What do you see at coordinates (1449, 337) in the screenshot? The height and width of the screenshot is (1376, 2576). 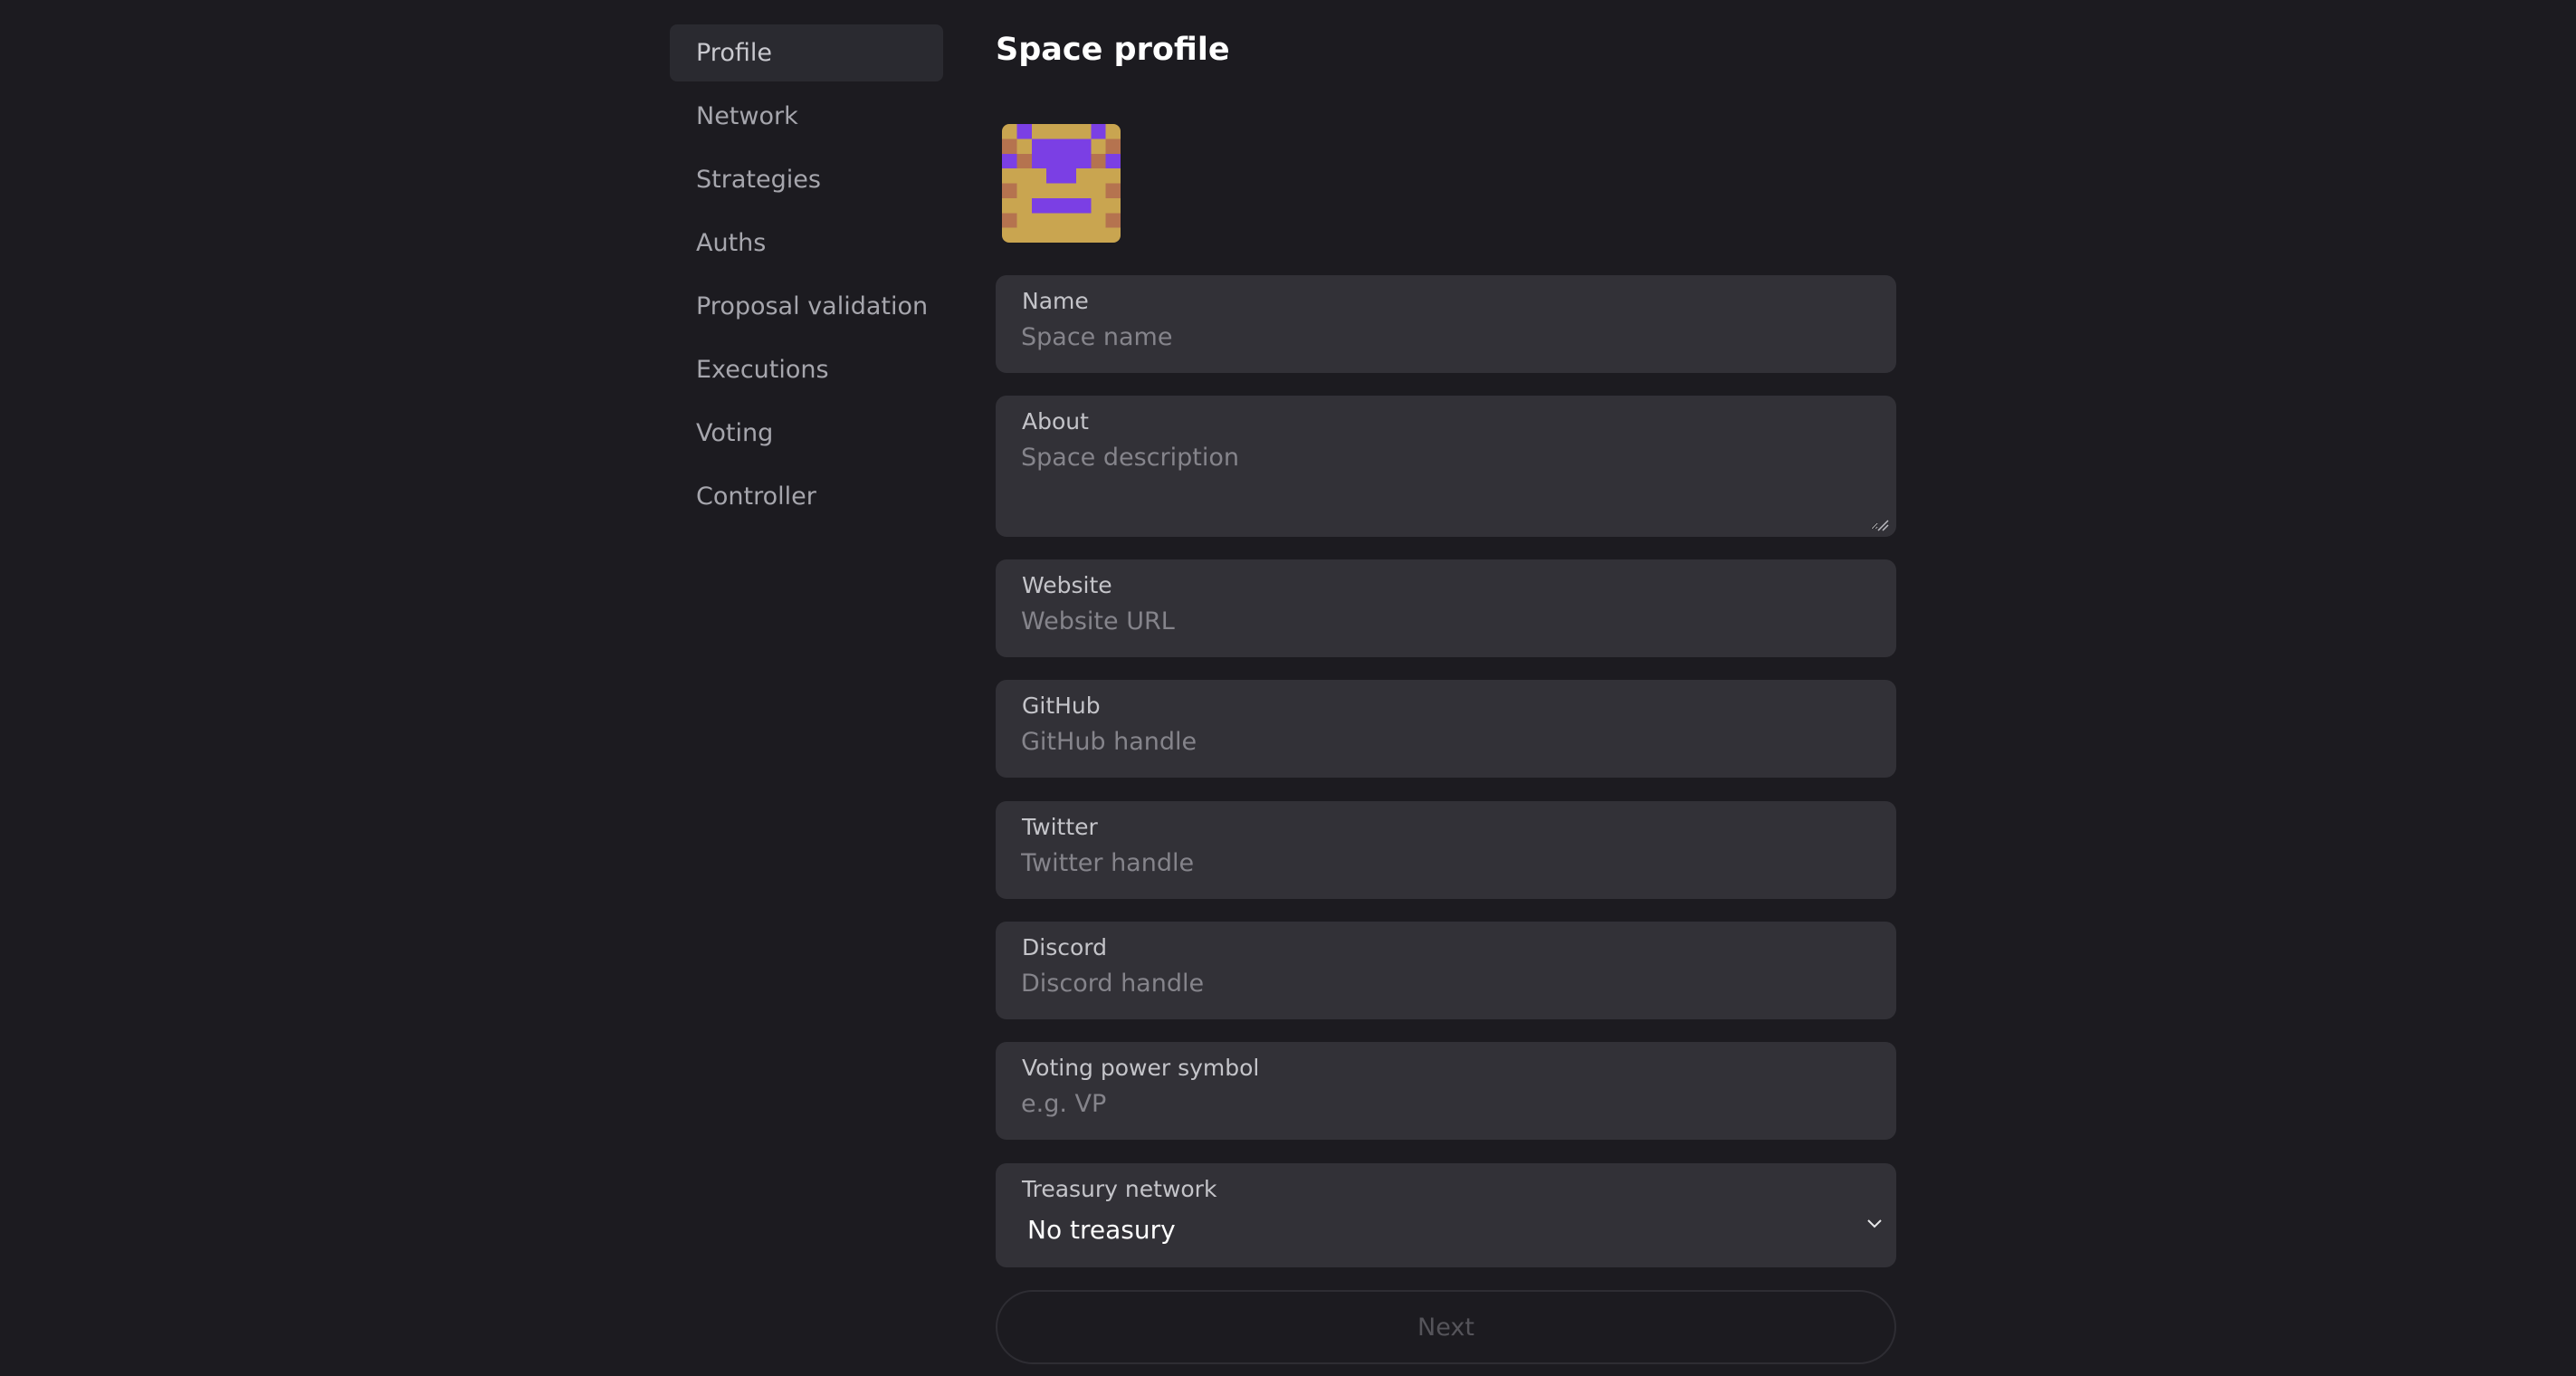 I see `name-input` at bounding box center [1449, 337].